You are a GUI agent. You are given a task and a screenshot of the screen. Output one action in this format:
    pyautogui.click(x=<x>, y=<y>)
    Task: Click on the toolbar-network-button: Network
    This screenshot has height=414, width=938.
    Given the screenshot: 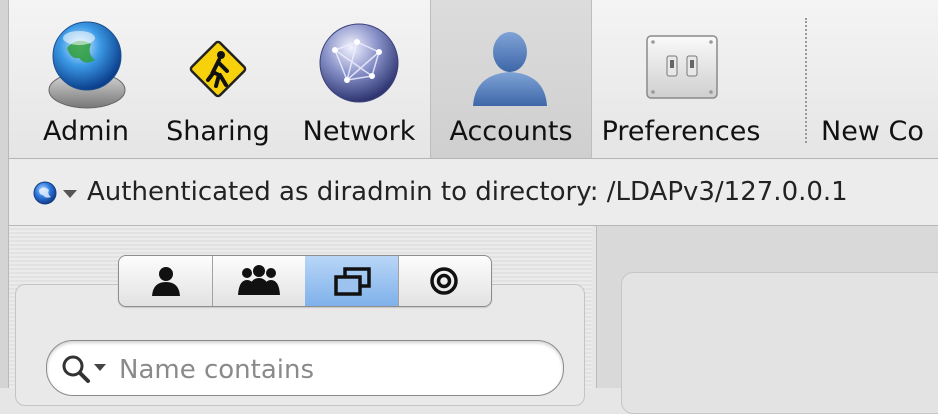 What is the action you would take?
    pyautogui.click(x=359, y=79)
    